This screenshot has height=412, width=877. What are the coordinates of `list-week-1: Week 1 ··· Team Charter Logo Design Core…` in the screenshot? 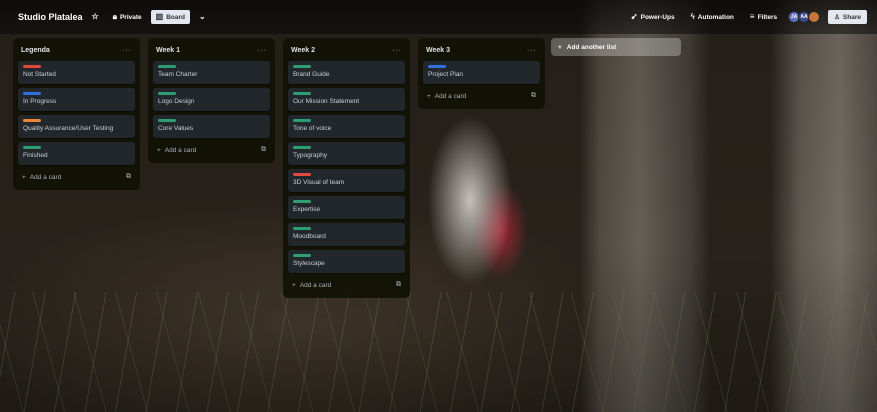 It's located at (211, 100).